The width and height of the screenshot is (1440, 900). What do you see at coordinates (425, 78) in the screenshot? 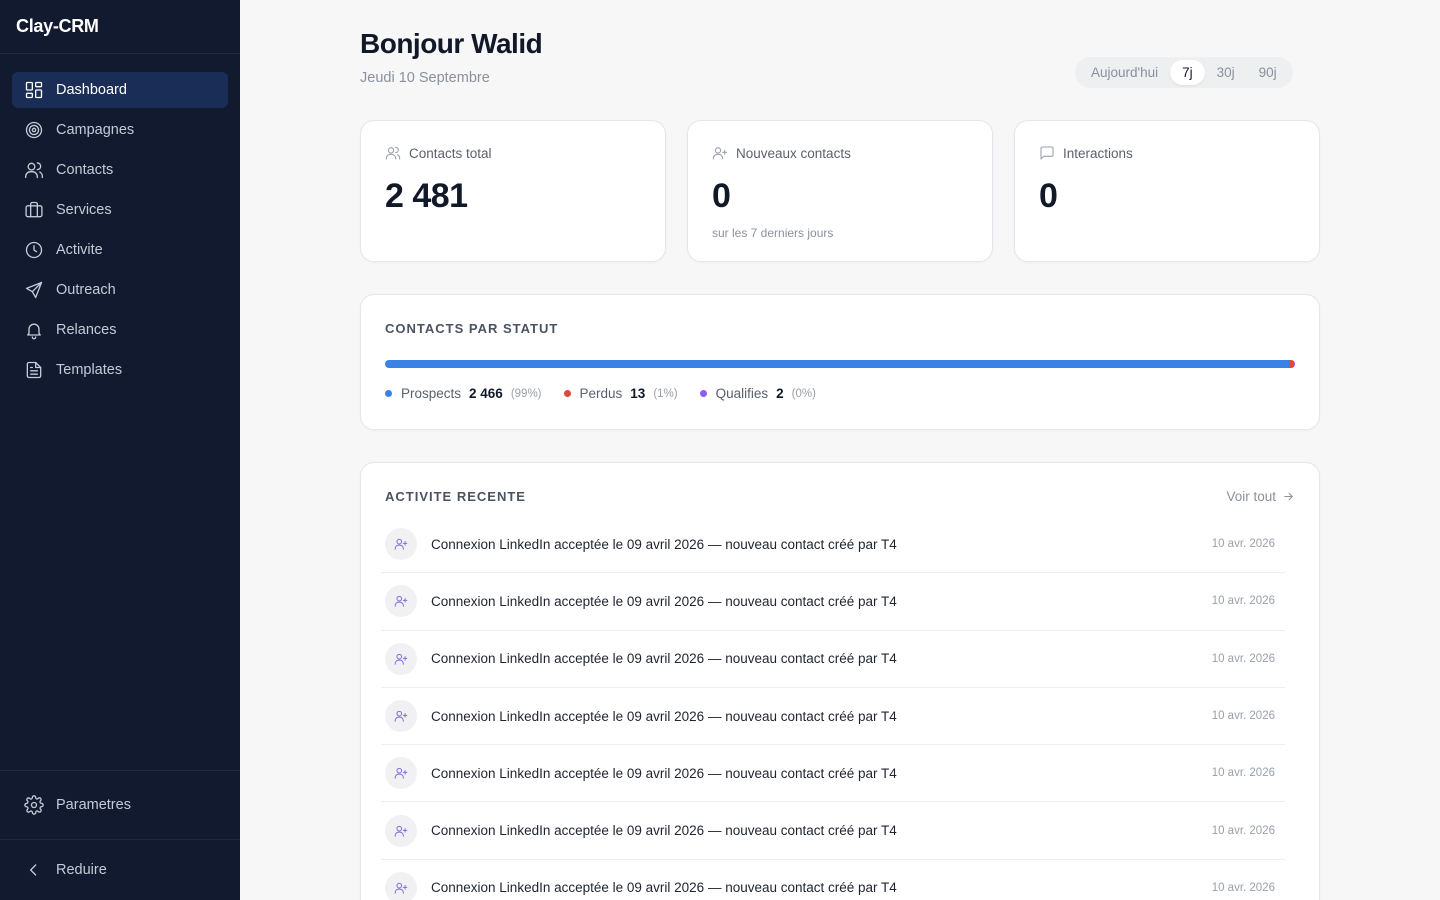
I see `current-date: Jeudi 10 Septembre` at bounding box center [425, 78].